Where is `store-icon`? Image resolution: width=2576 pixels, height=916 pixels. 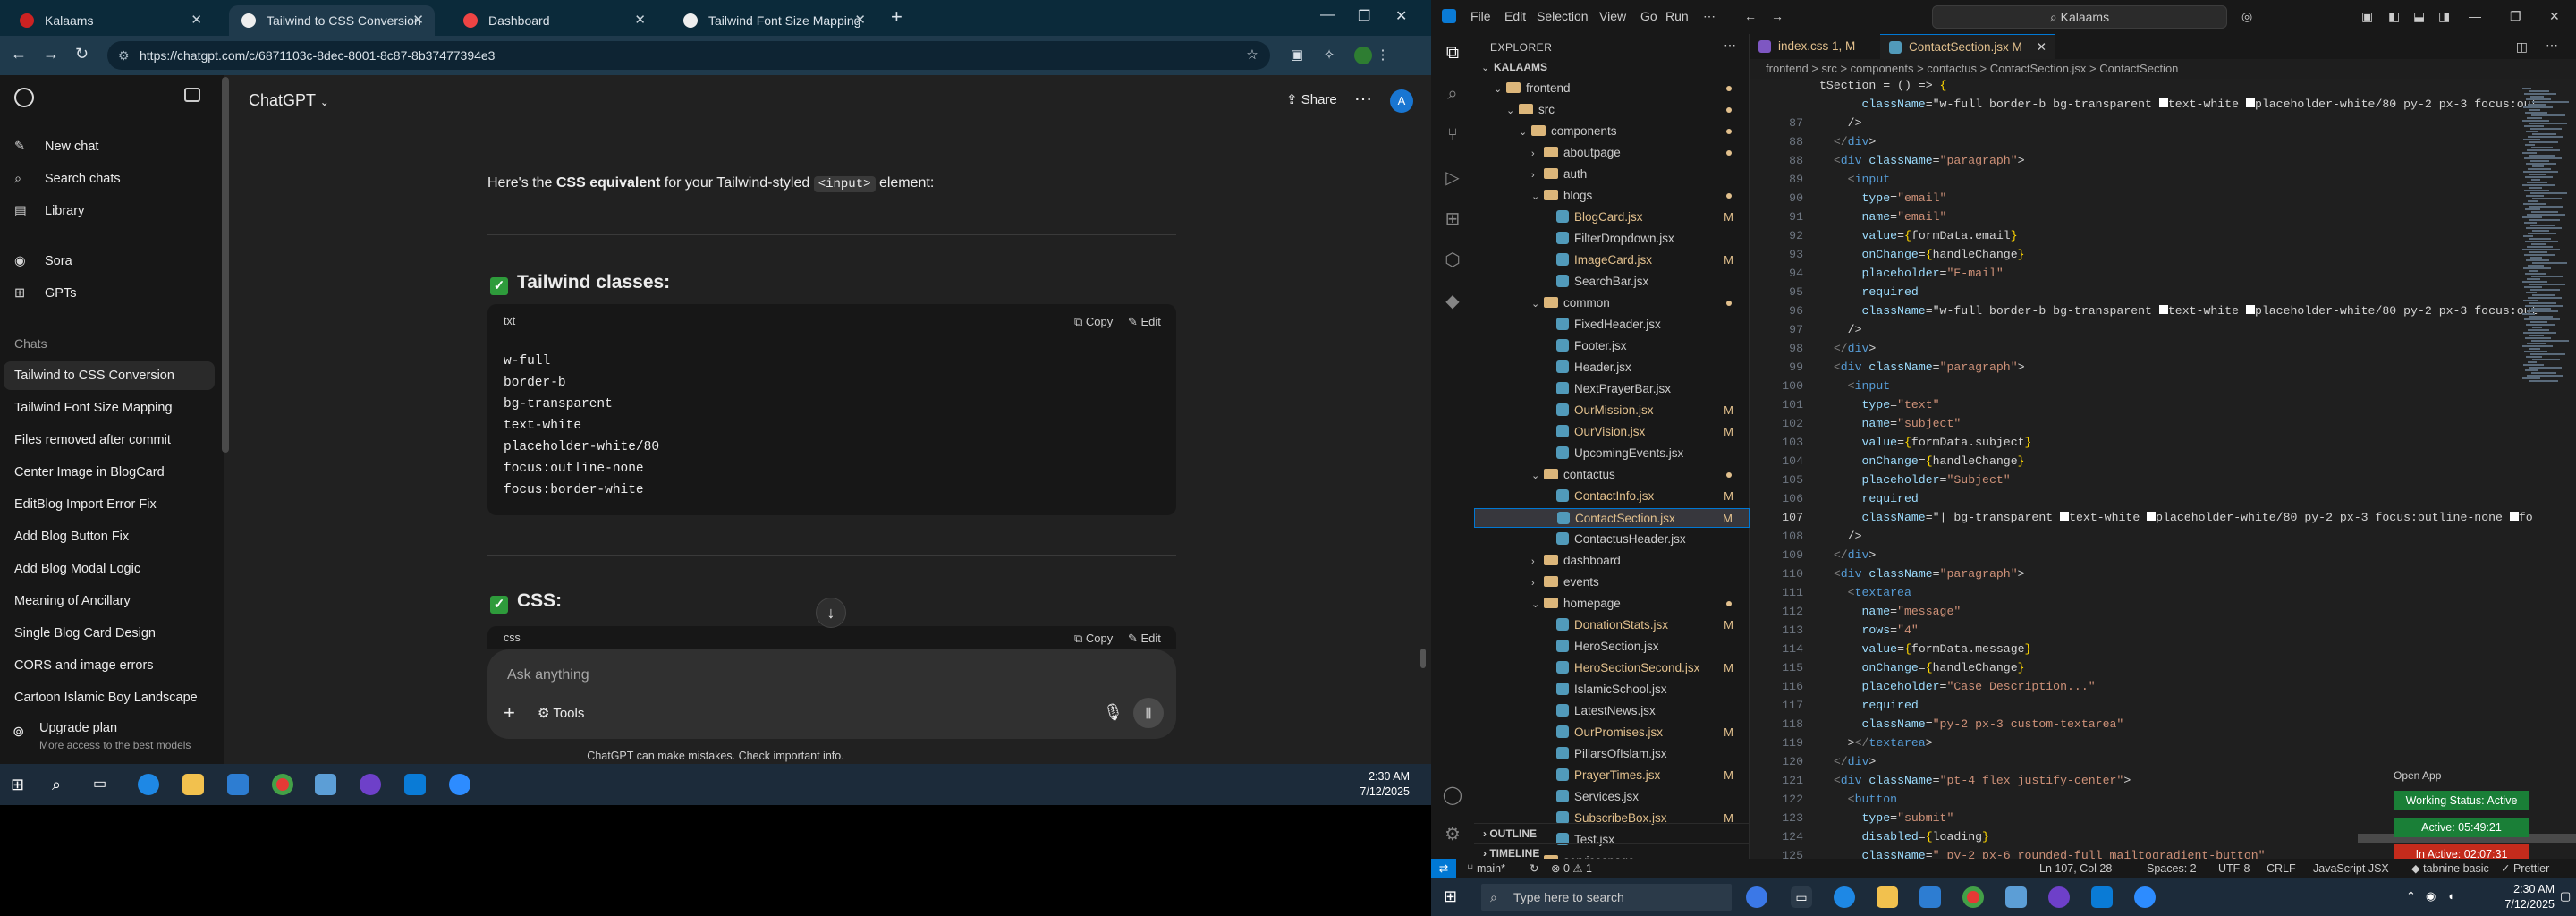
store-icon is located at coordinates (1930, 897).